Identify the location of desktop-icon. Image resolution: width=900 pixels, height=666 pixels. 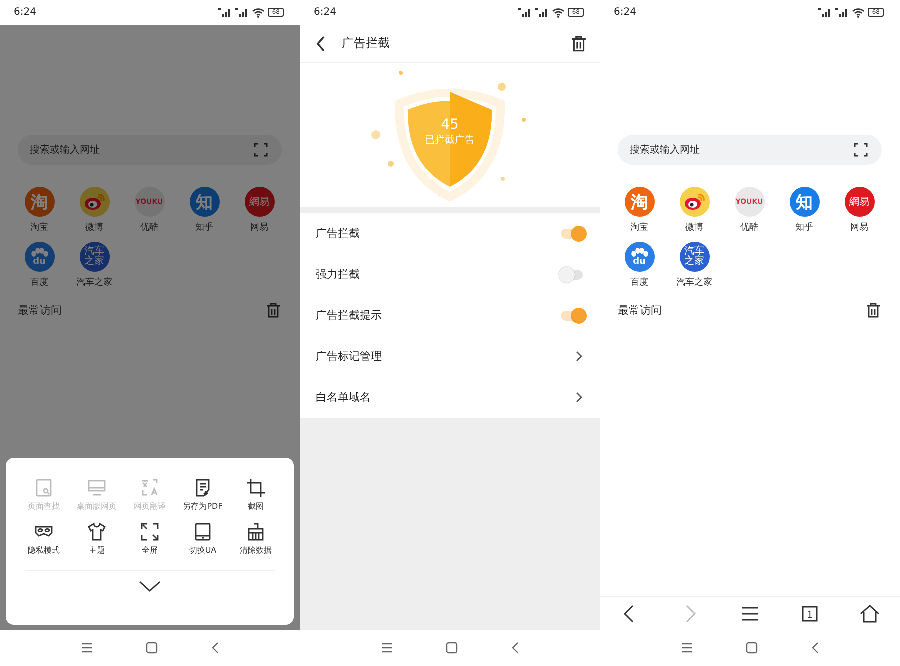
(97, 488).